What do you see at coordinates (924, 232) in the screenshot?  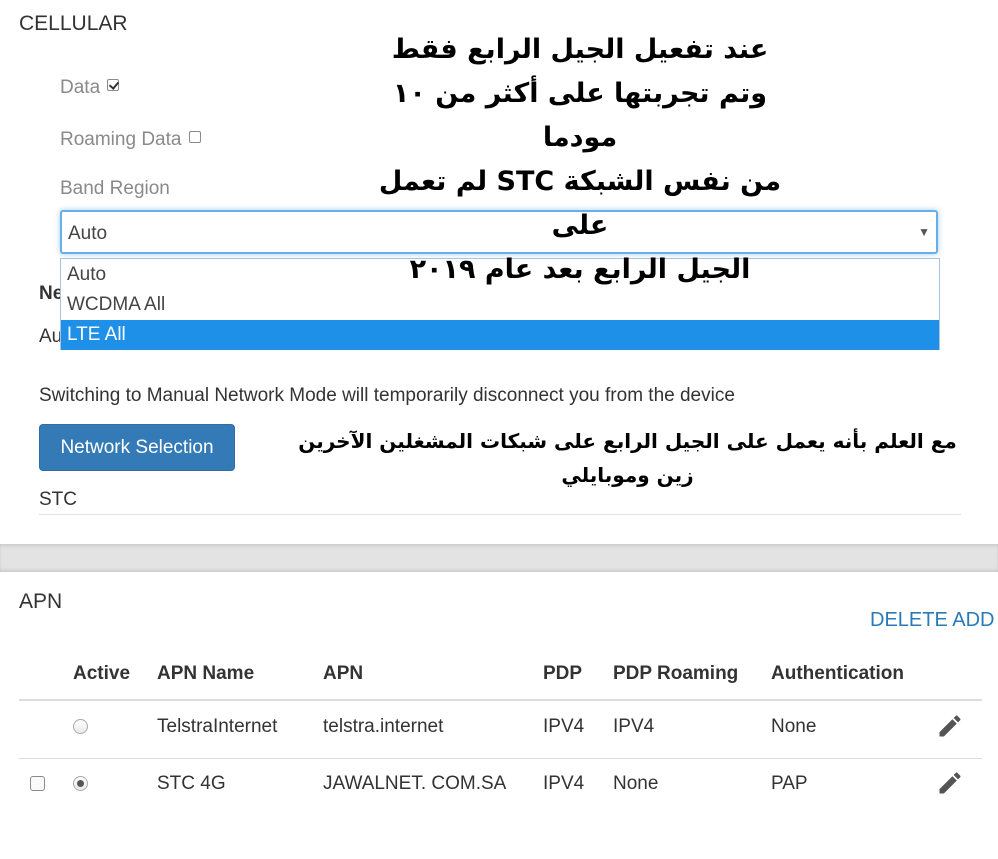 I see `dropdown-arrow-icon: ▼` at bounding box center [924, 232].